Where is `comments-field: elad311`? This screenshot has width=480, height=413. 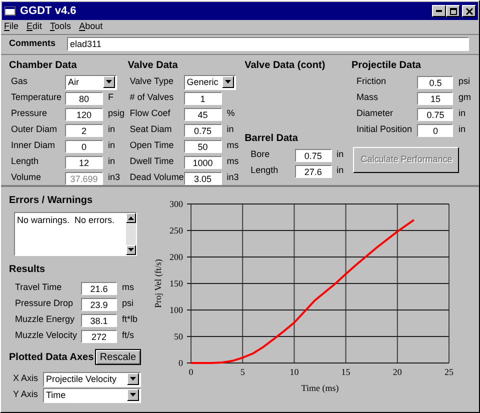 comments-field: elad311 is located at coordinates (268, 44).